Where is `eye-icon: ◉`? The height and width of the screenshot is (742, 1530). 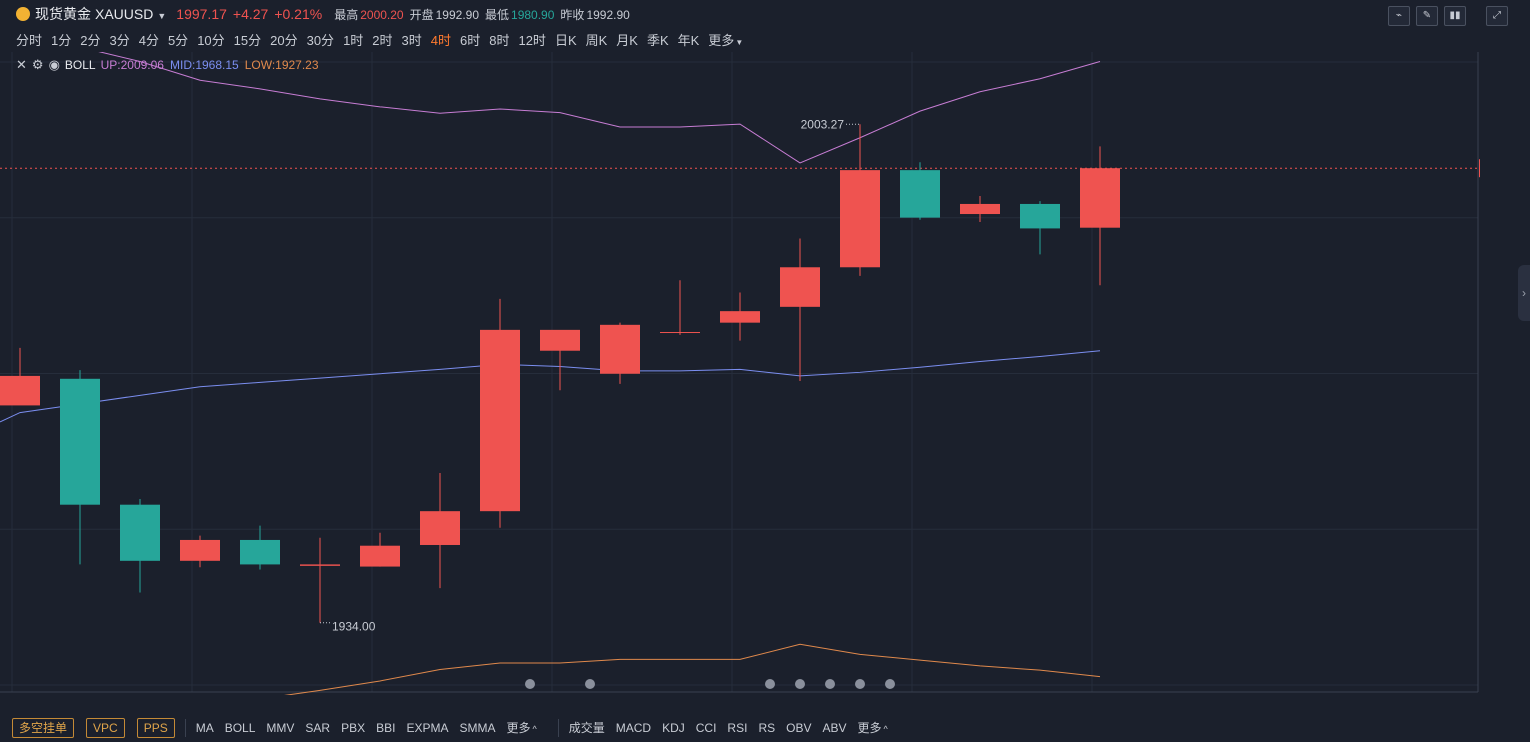 eye-icon: ◉ is located at coordinates (54, 65).